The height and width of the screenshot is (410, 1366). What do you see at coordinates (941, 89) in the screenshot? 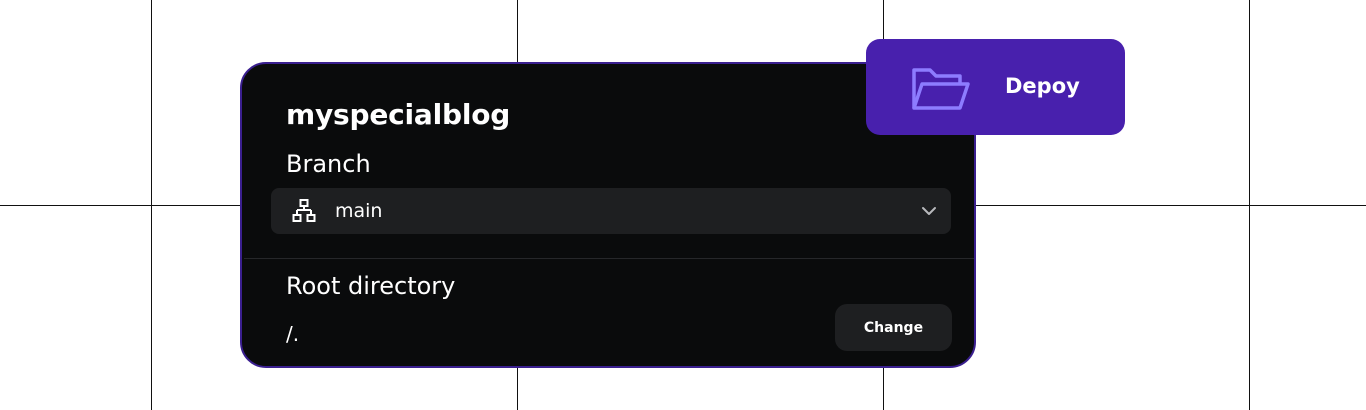
I see `folder-open-icon` at bounding box center [941, 89].